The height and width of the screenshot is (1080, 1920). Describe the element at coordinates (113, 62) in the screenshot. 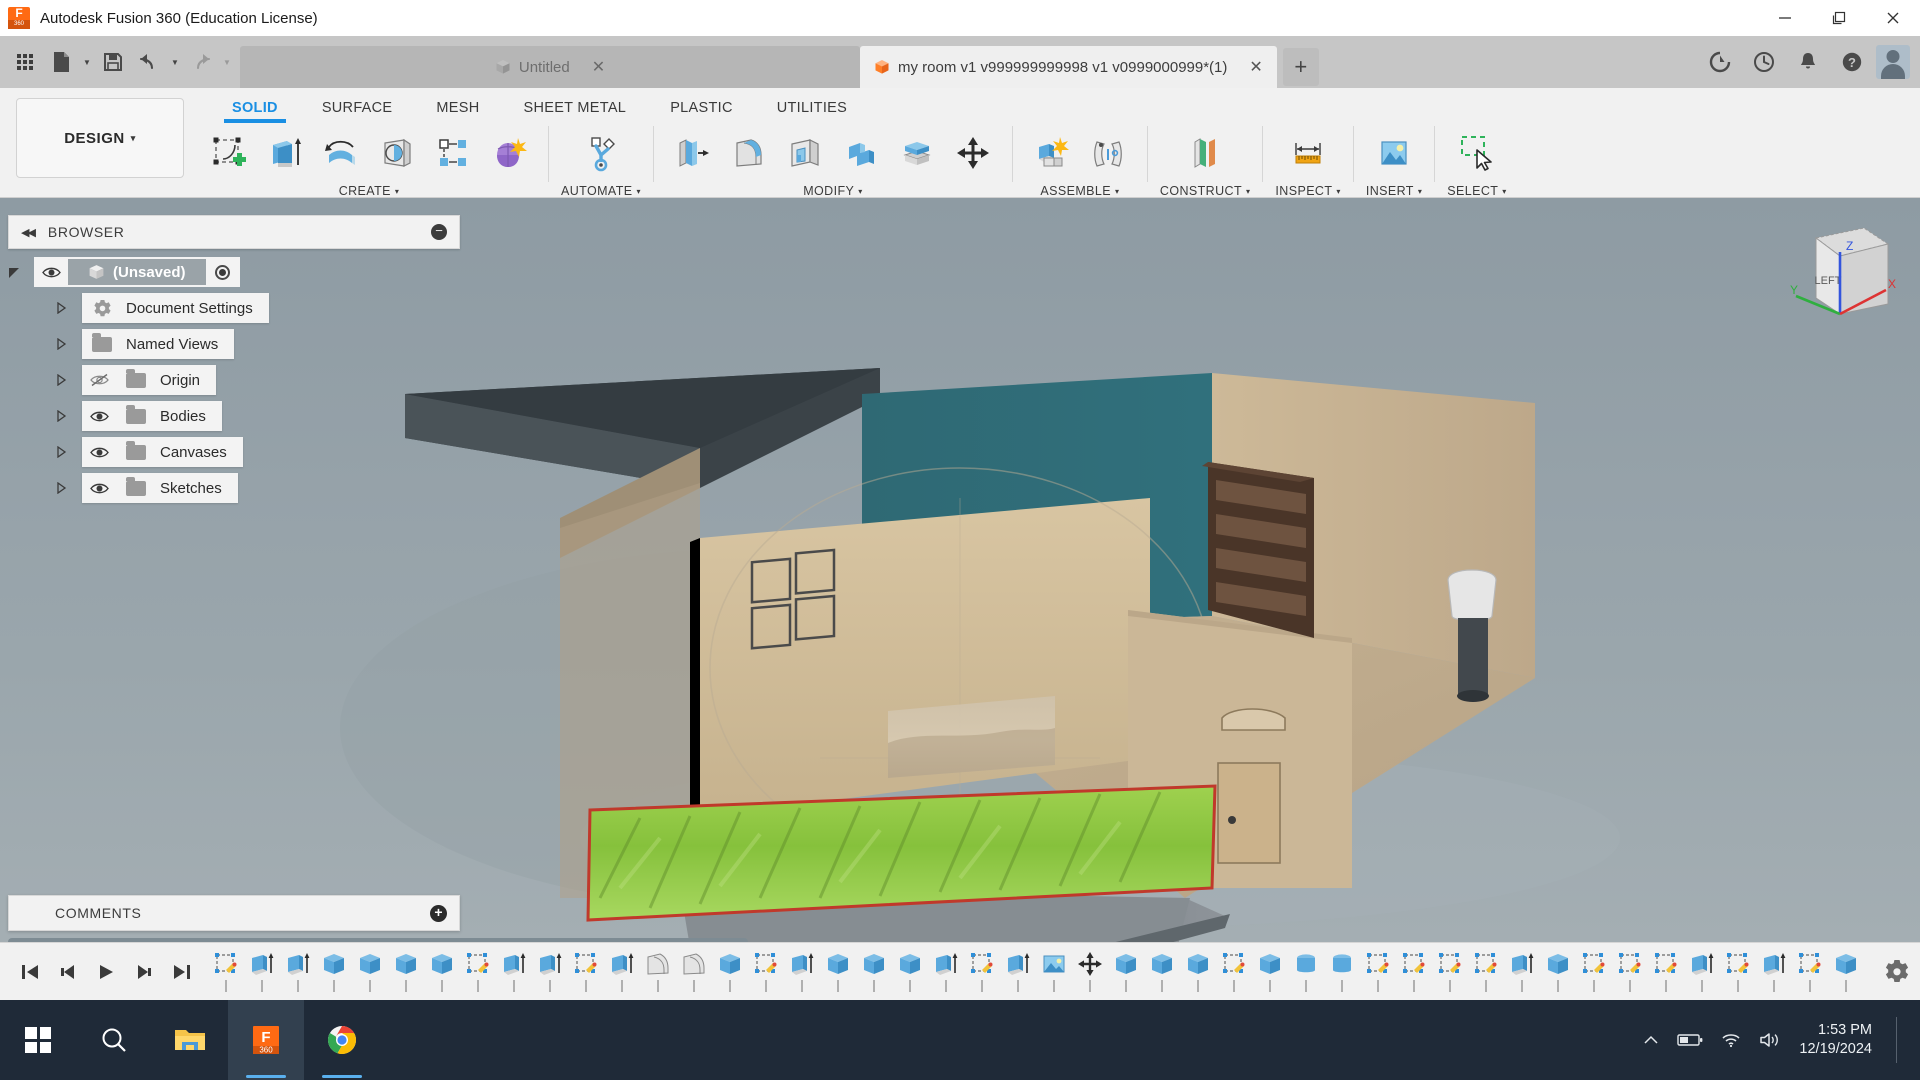

I see `save-icon` at that location.